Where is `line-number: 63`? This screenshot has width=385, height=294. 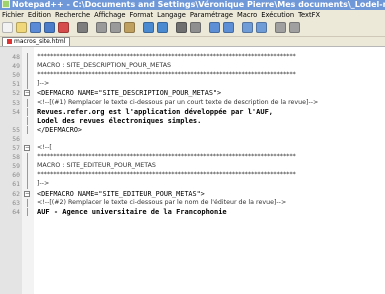
line-number: 63 is located at coordinates (16, 202).